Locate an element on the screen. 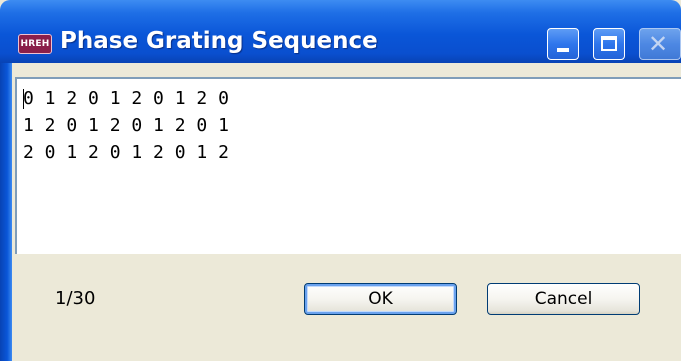 The width and height of the screenshot is (681, 361). cancel-button: Cancel is located at coordinates (563, 299).